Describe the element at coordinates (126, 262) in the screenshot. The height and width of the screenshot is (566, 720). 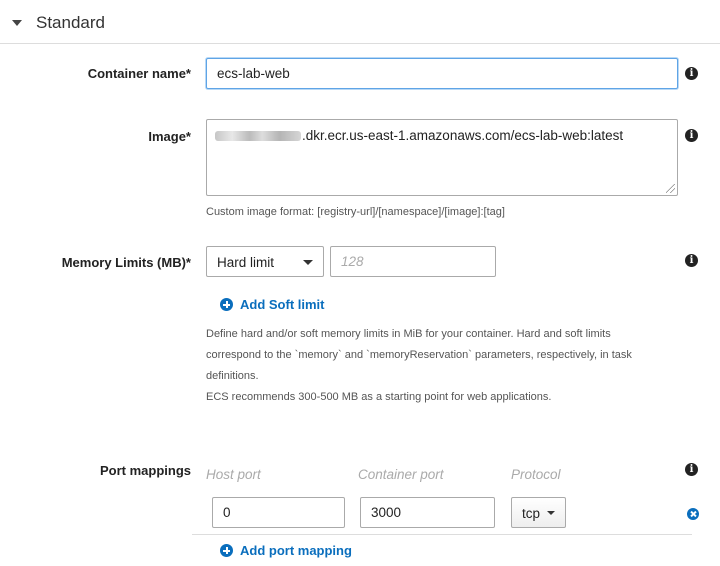
I see `memory-limits-label: Memory Limits (MB)*` at that location.